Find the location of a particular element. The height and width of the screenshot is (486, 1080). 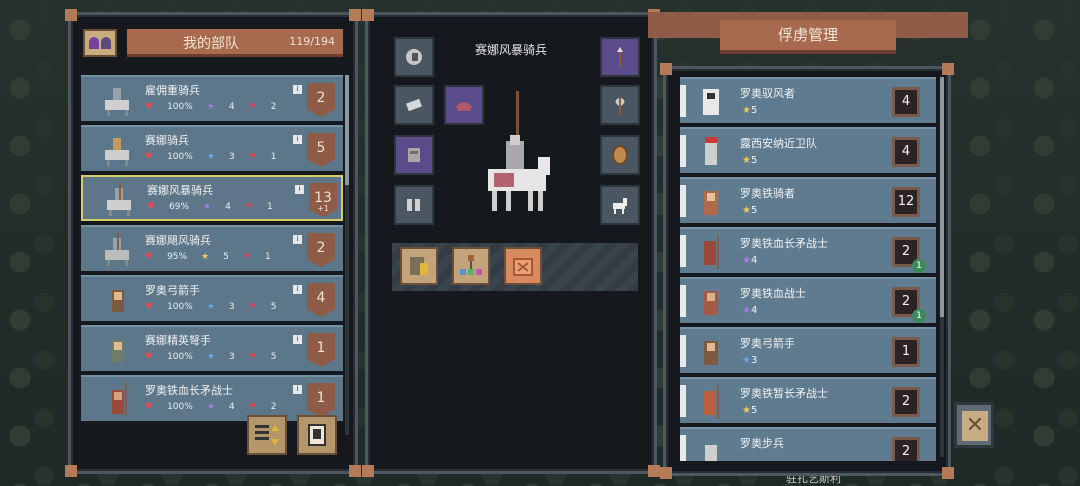

unit-stats: ♥ 100% ★ 3 ⚑ 5 is located at coordinates (211, 357).